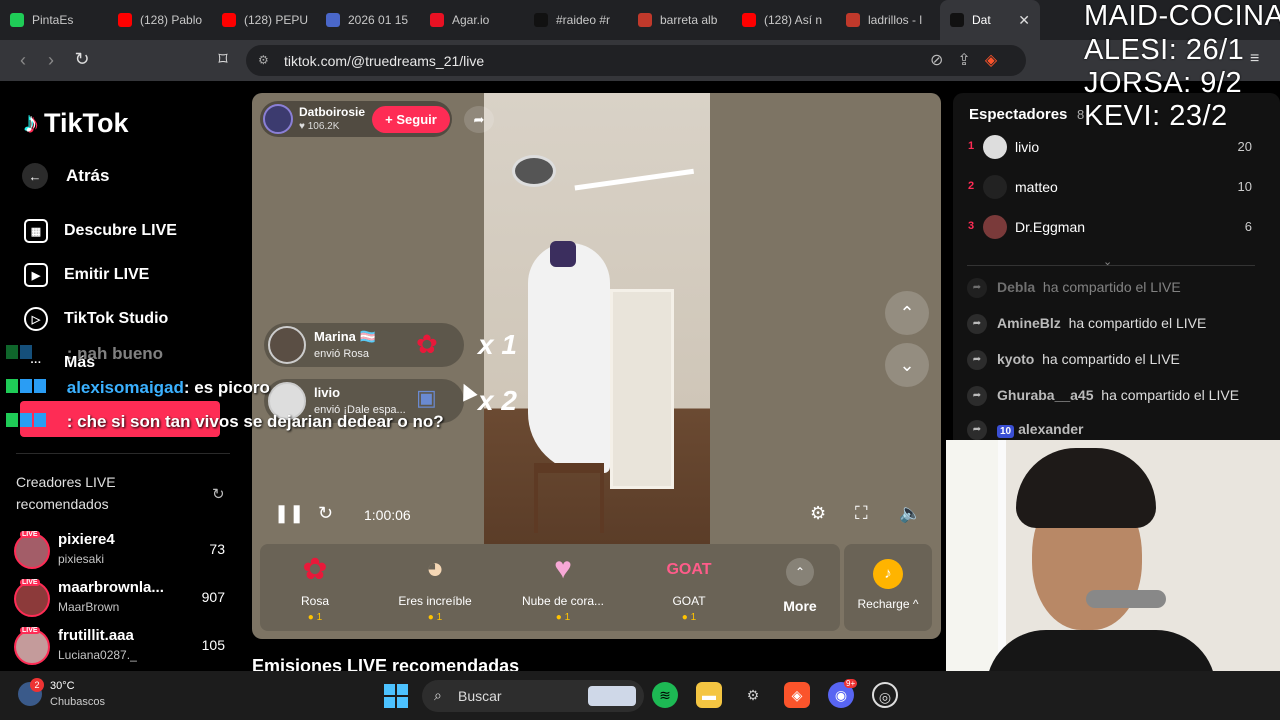  What do you see at coordinates (680, 20) in the screenshot?
I see `browser-tab: barreta alb` at bounding box center [680, 20].